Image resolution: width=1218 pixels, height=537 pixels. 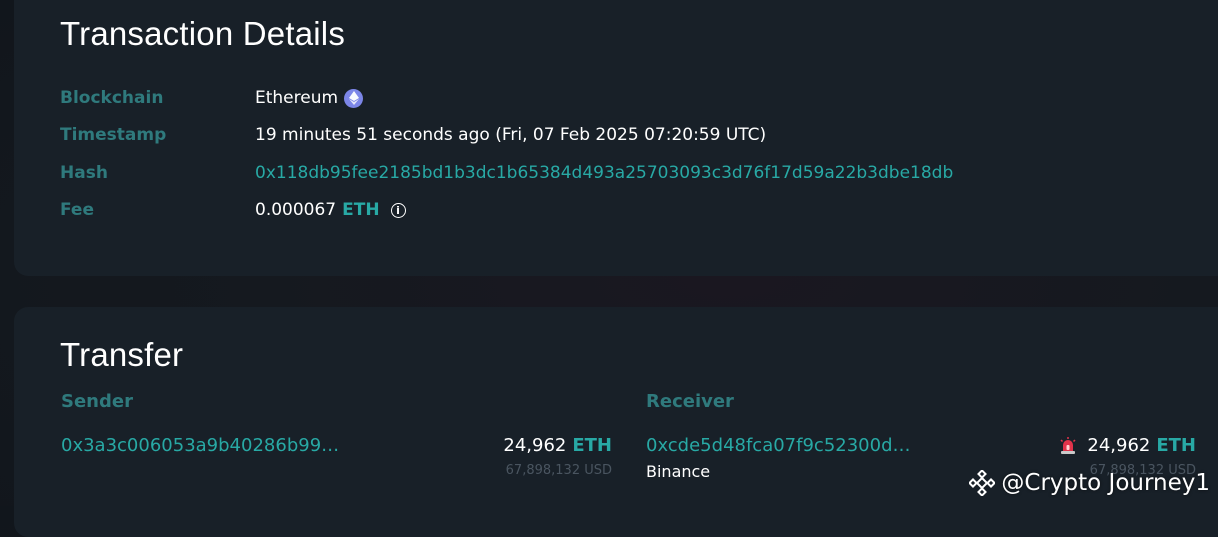 I want to click on sender-usd-value: 67,898,132 USD, so click(x=558, y=470).